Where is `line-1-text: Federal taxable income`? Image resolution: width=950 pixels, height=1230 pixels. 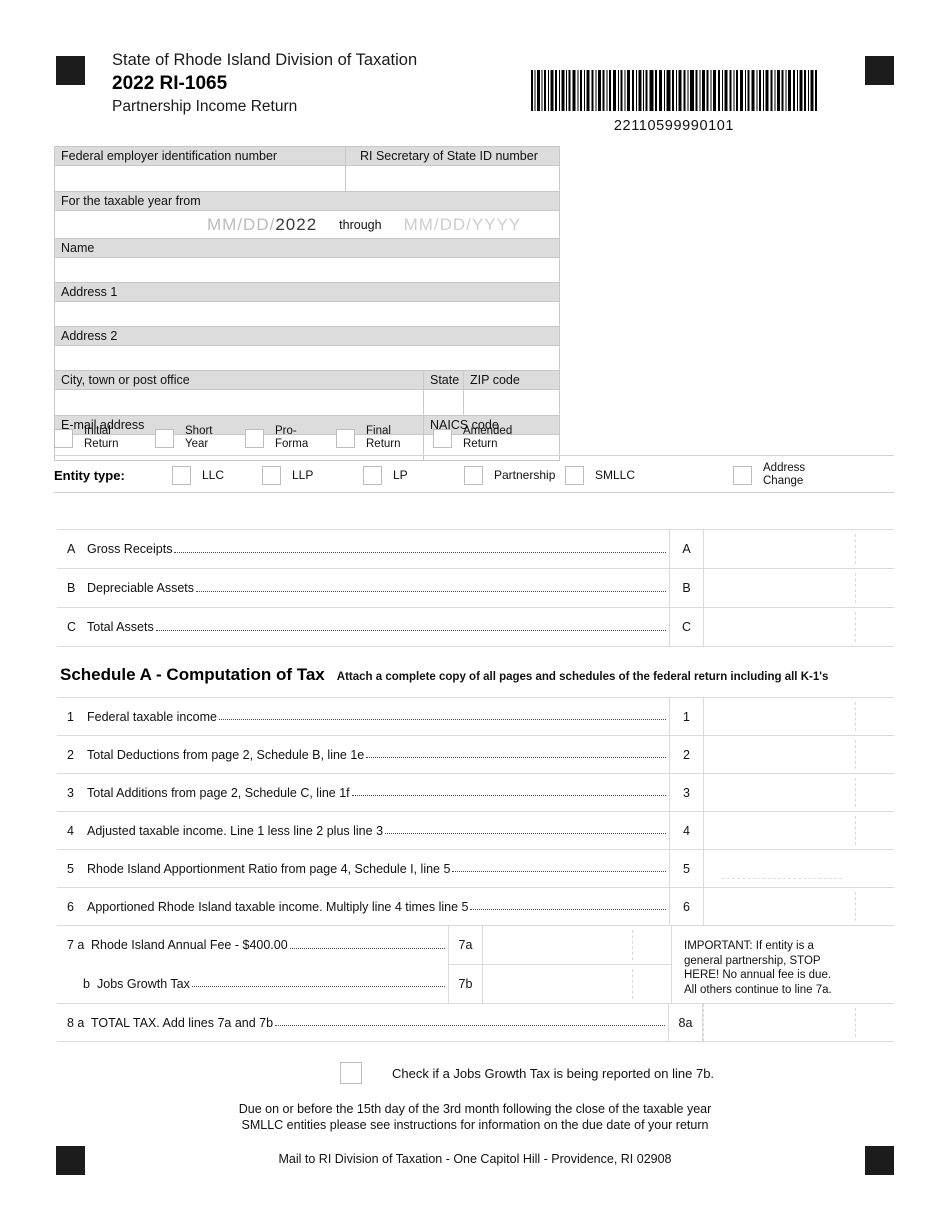
line-1-text: Federal taxable income is located at coordinates (152, 716).